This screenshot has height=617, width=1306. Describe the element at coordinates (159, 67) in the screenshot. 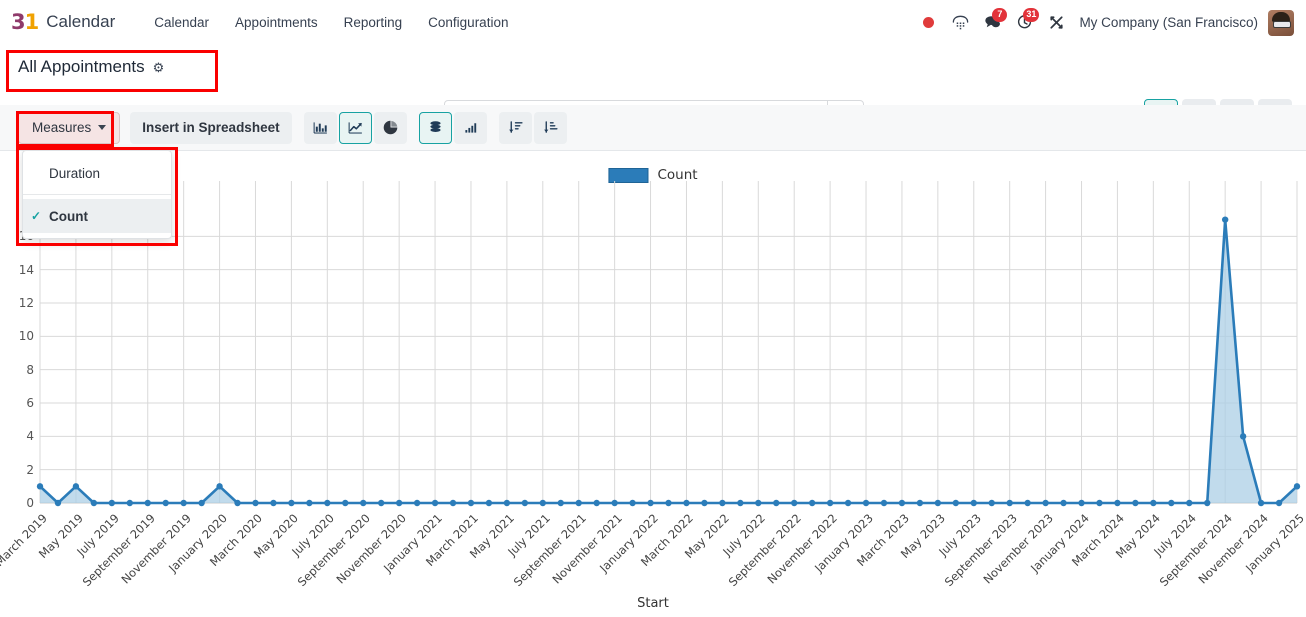

I see `gear-icon: ⚙` at that location.